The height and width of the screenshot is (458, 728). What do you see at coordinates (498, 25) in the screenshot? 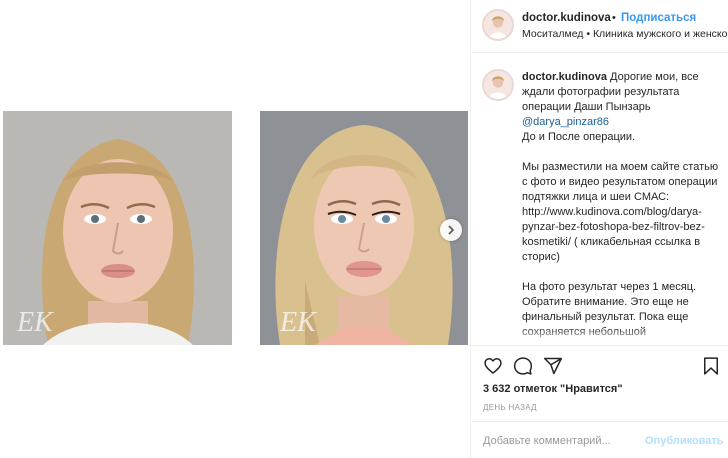
I see `avatar` at bounding box center [498, 25].